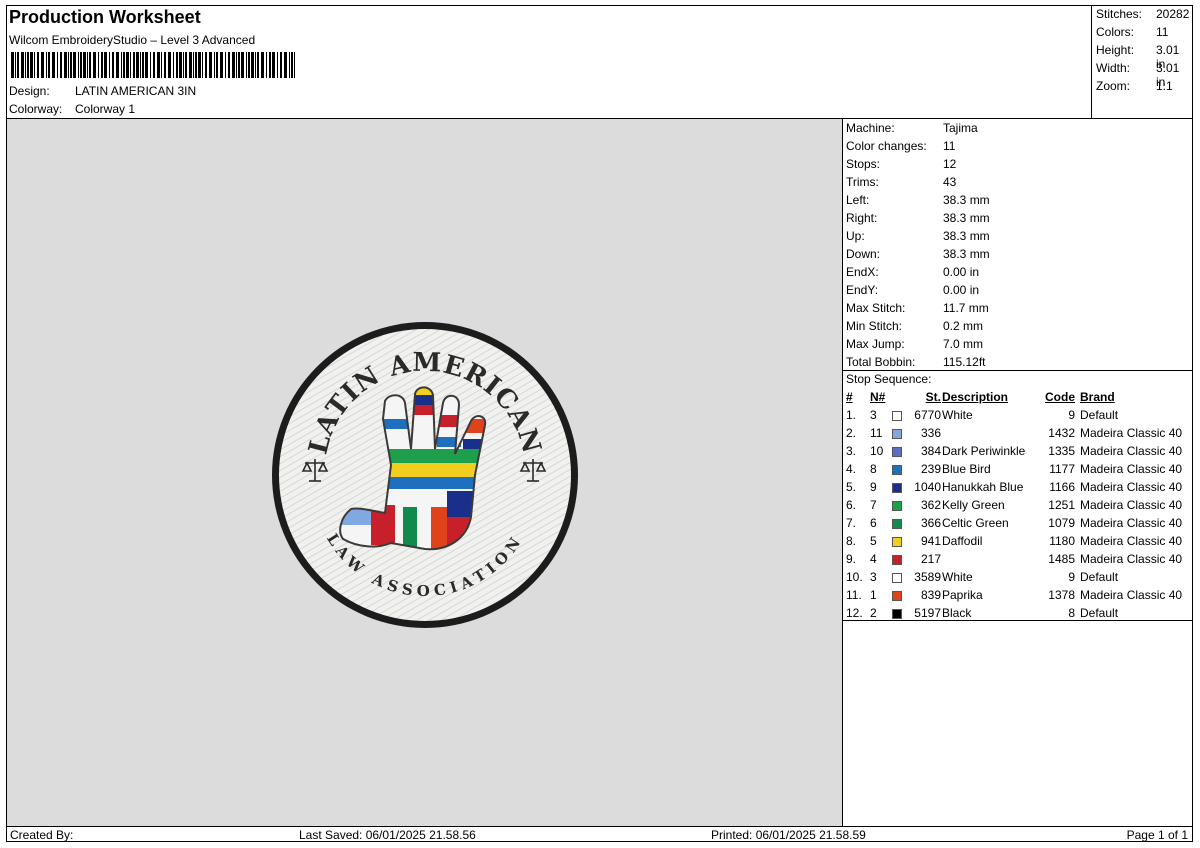  I want to click on stitch-count: 941, so click(930, 541).